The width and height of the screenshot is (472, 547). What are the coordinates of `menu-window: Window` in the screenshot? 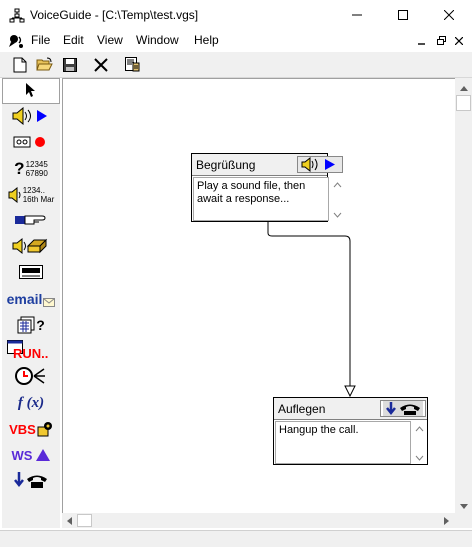 It's located at (157, 40).